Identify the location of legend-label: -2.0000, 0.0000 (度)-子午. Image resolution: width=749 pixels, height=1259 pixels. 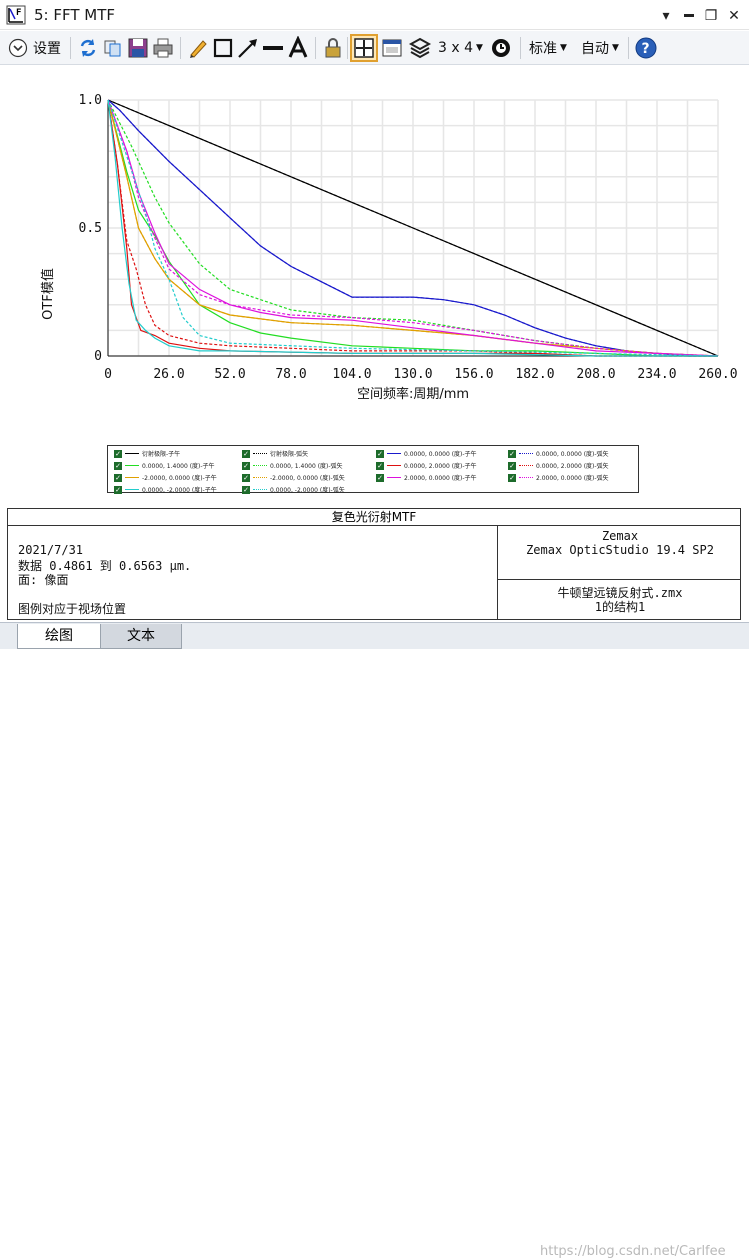
(179, 478).